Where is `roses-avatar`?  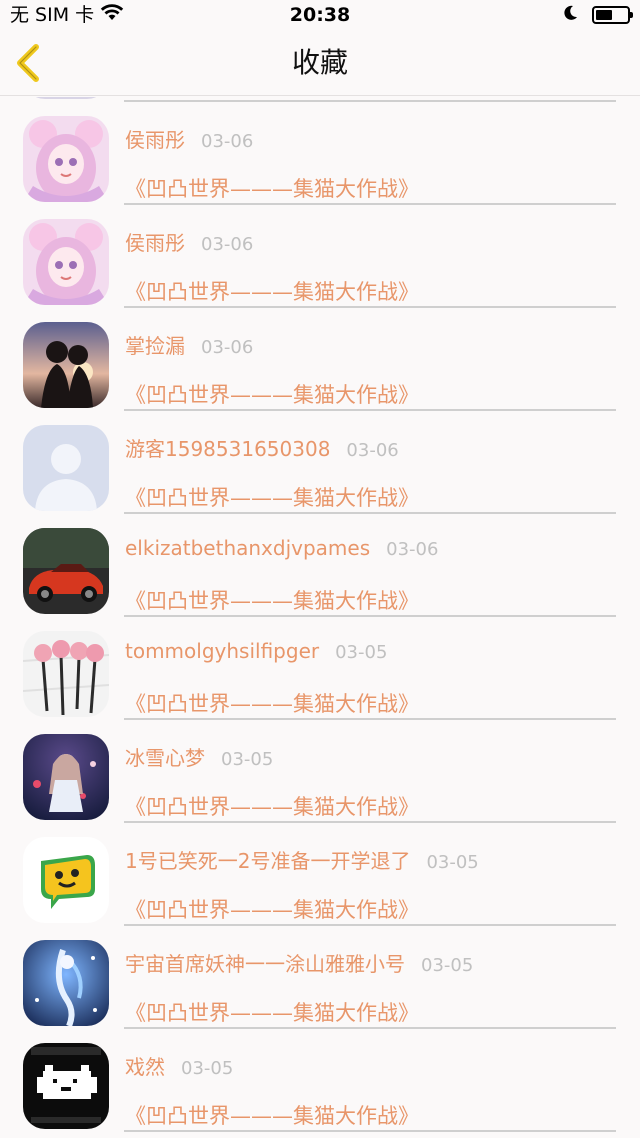
roses-avatar is located at coordinates (66, 674).